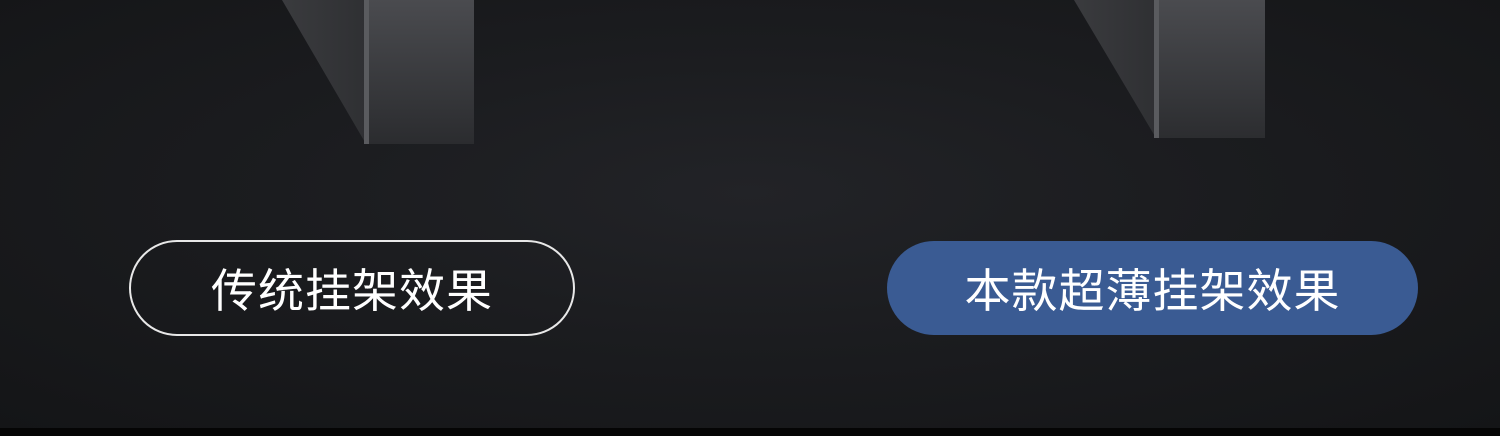 This screenshot has width=1500, height=436. I want to click on ultrathin-bracket-label: 本款超薄挂架效果, so click(1152, 288).